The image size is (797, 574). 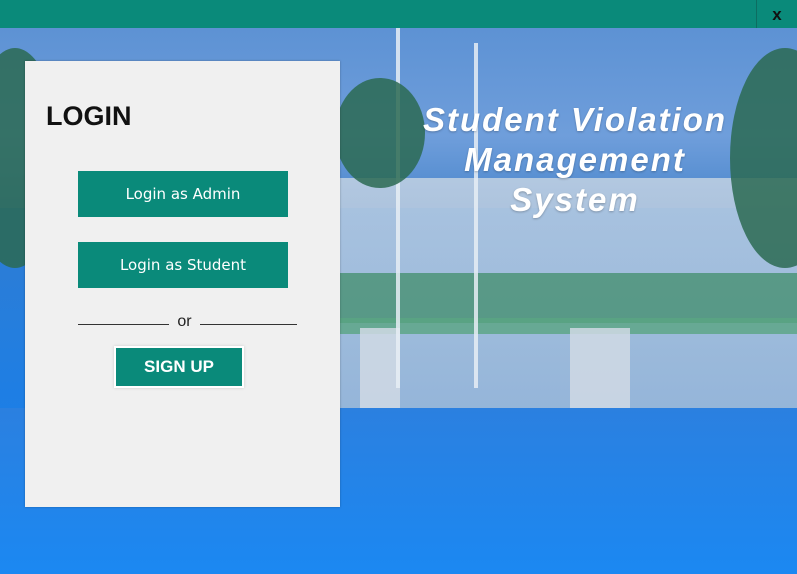 What do you see at coordinates (776, 14) in the screenshot?
I see `close-button: x` at bounding box center [776, 14].